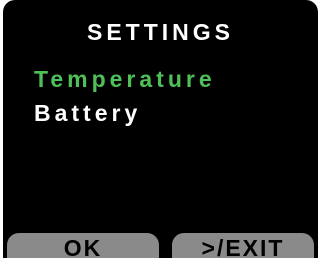 Image resolution: width=321 pixels, height=258 pixels. Describe the element at coordinates (125, 113) in the screenshot. I see `menu-item-battery: Battery` at that location.